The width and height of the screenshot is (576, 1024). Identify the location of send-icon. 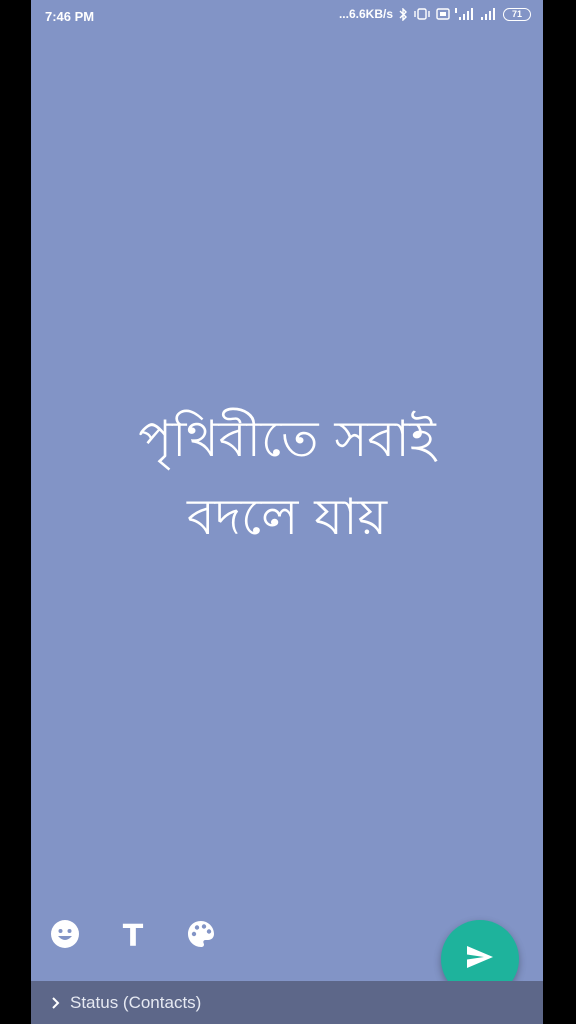
(480, 959).